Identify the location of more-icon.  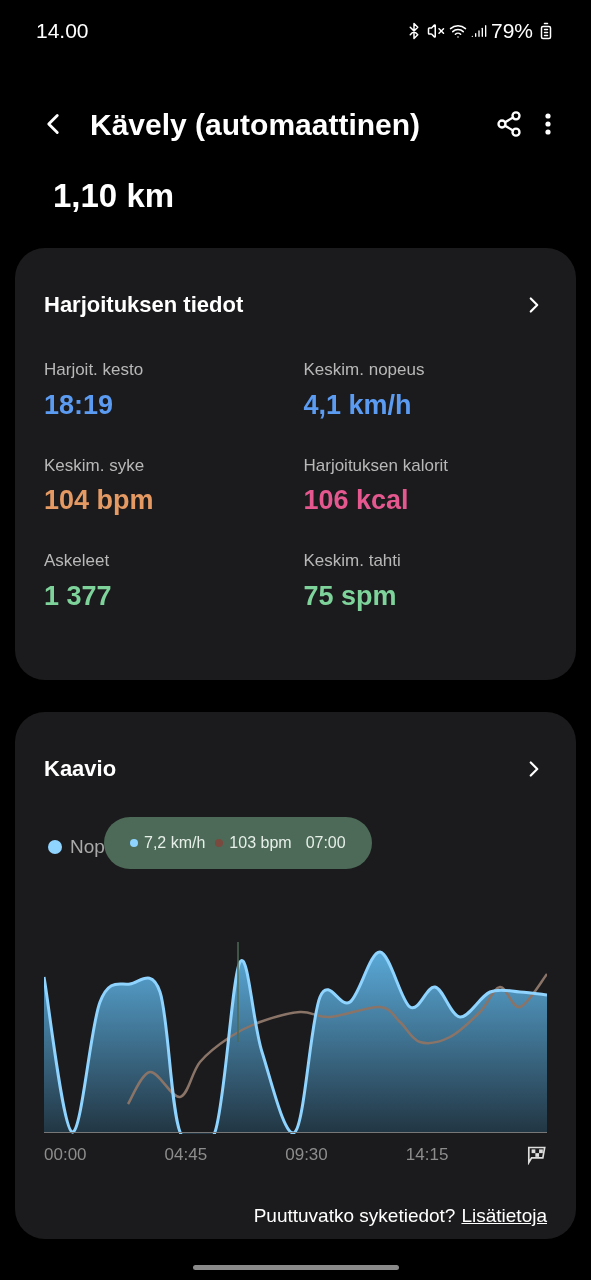
(548, 124).